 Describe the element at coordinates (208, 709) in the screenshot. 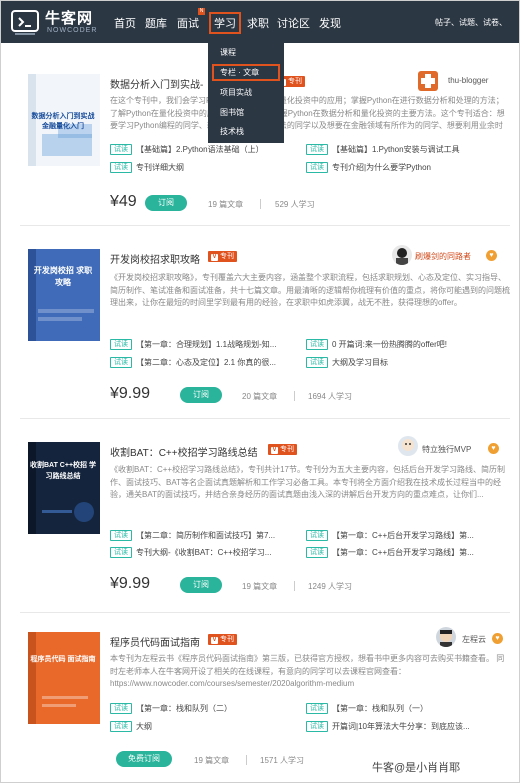

I see `chapter-link: 试读 【第一章：栈和队列（二）` at that location.